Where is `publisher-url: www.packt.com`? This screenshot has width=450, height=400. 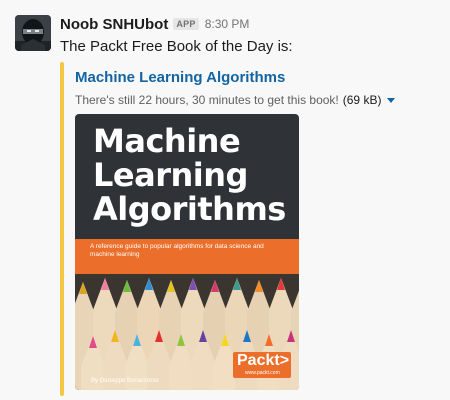
publisher-url: www.packt.com is located at coordinates (262, 373).